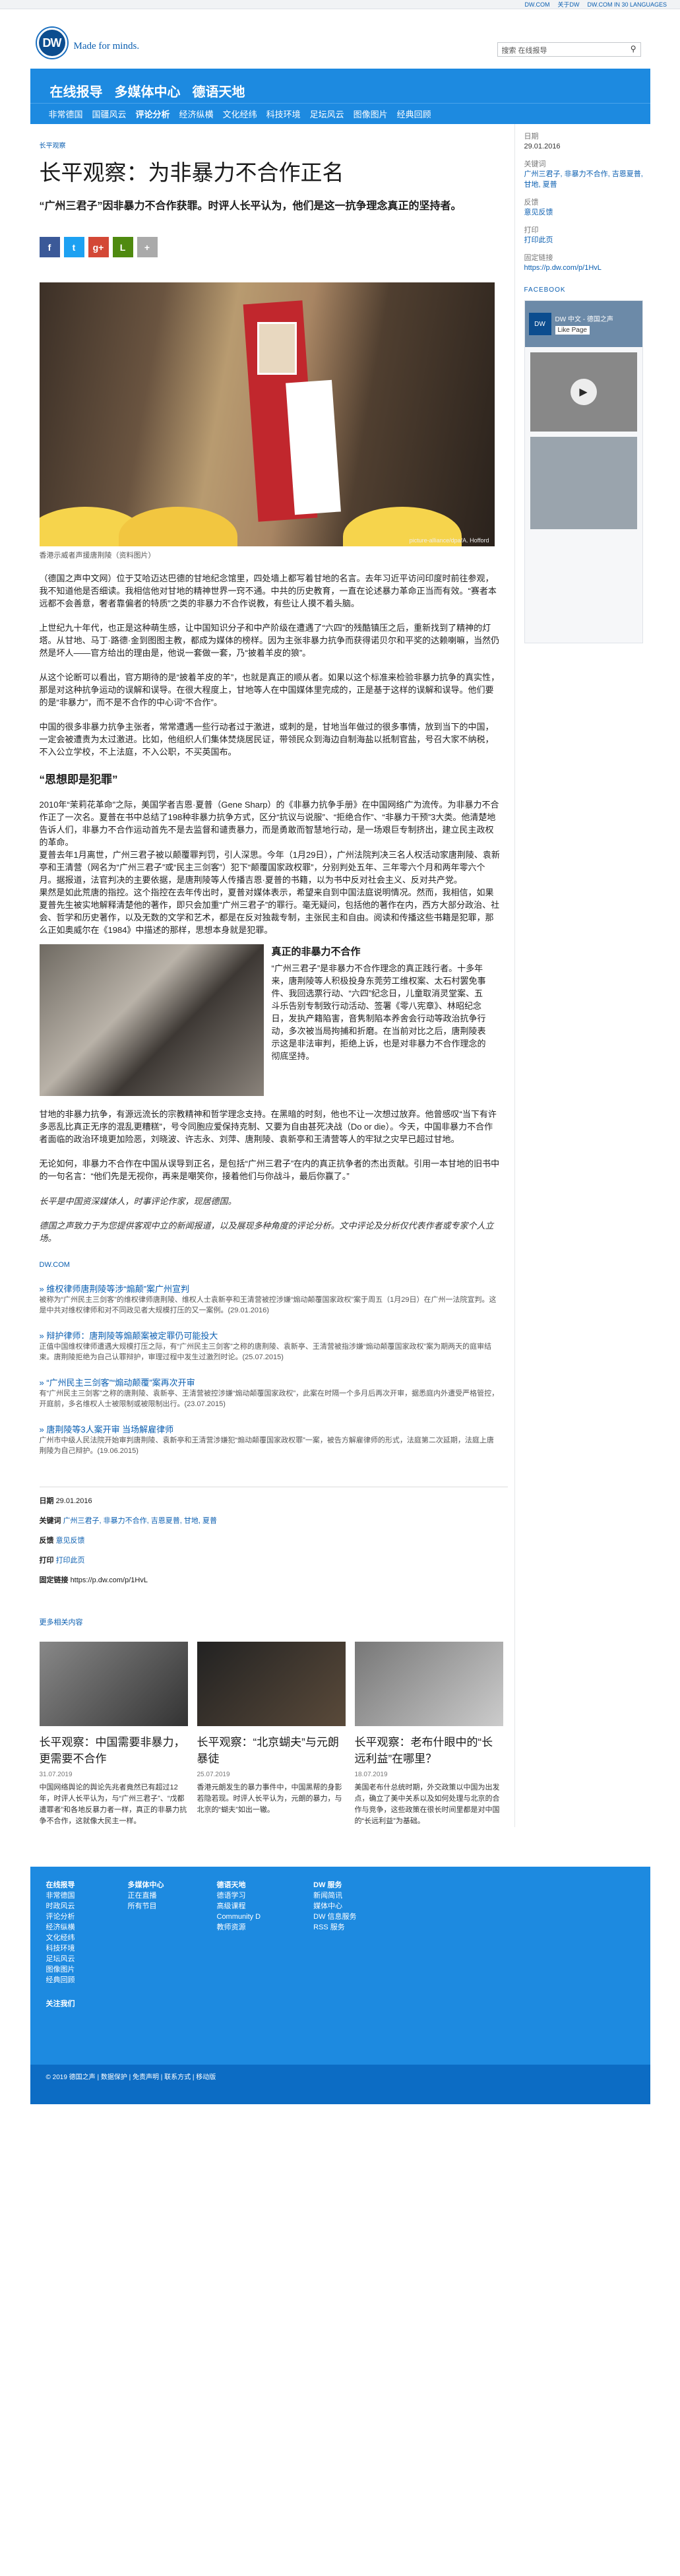 Image resolution: width=680 pixels, height=2576 pixels. What do you see at coordinates (239, 1917) in the screenshot?
I see `footer-link: Community D` at bounding box center [239, 1917].